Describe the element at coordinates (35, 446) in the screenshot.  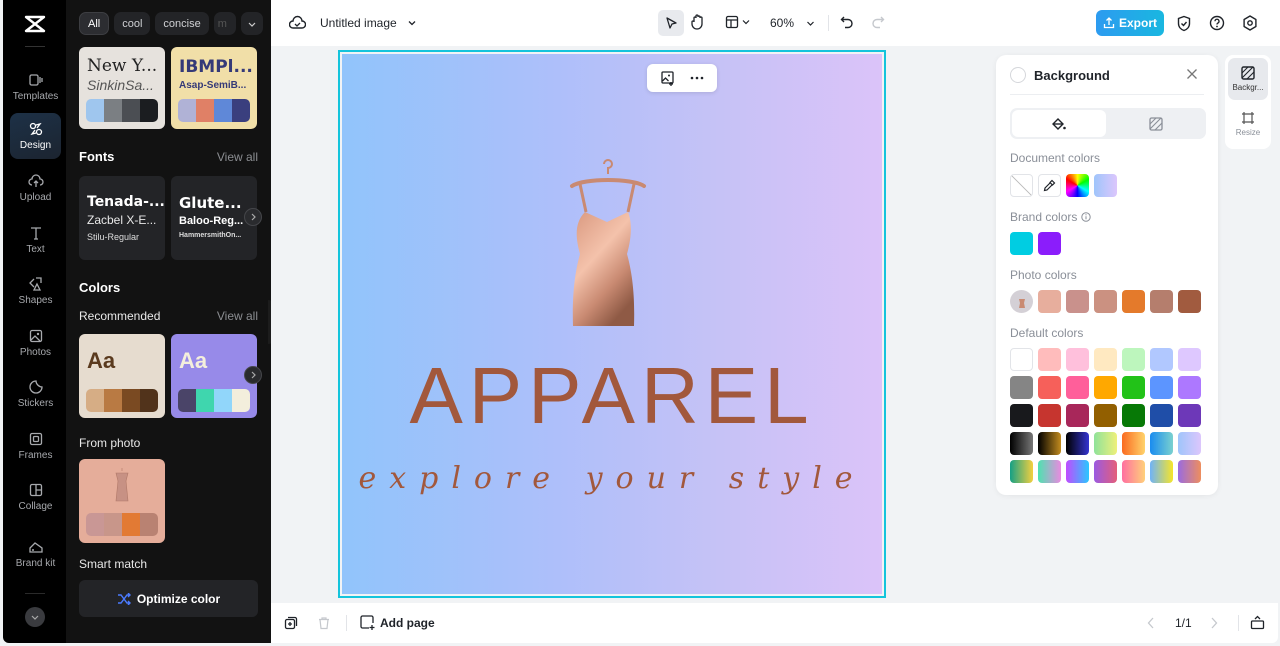
I see `rail-item-frames: Frames` at that location.